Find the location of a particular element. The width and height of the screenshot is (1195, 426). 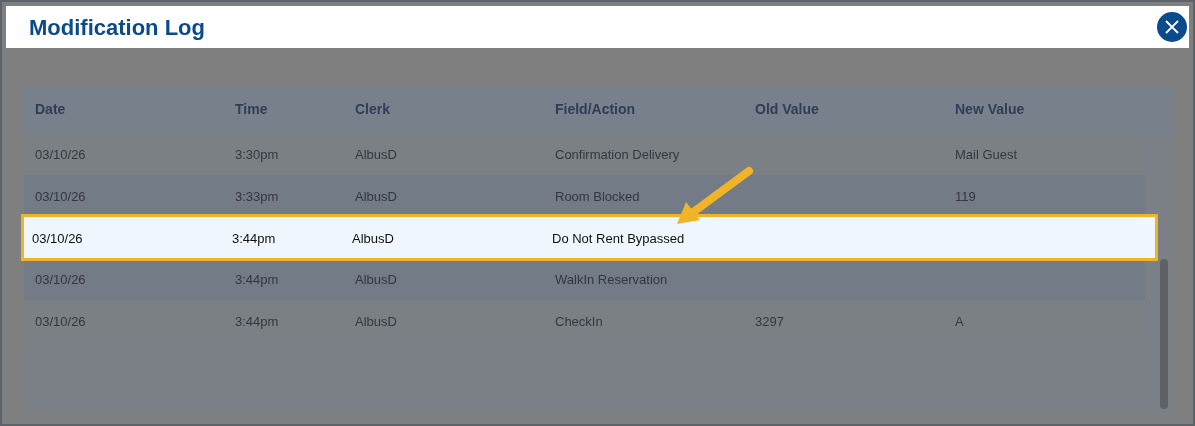

column-header: Date is located at coordinates (50, 109).